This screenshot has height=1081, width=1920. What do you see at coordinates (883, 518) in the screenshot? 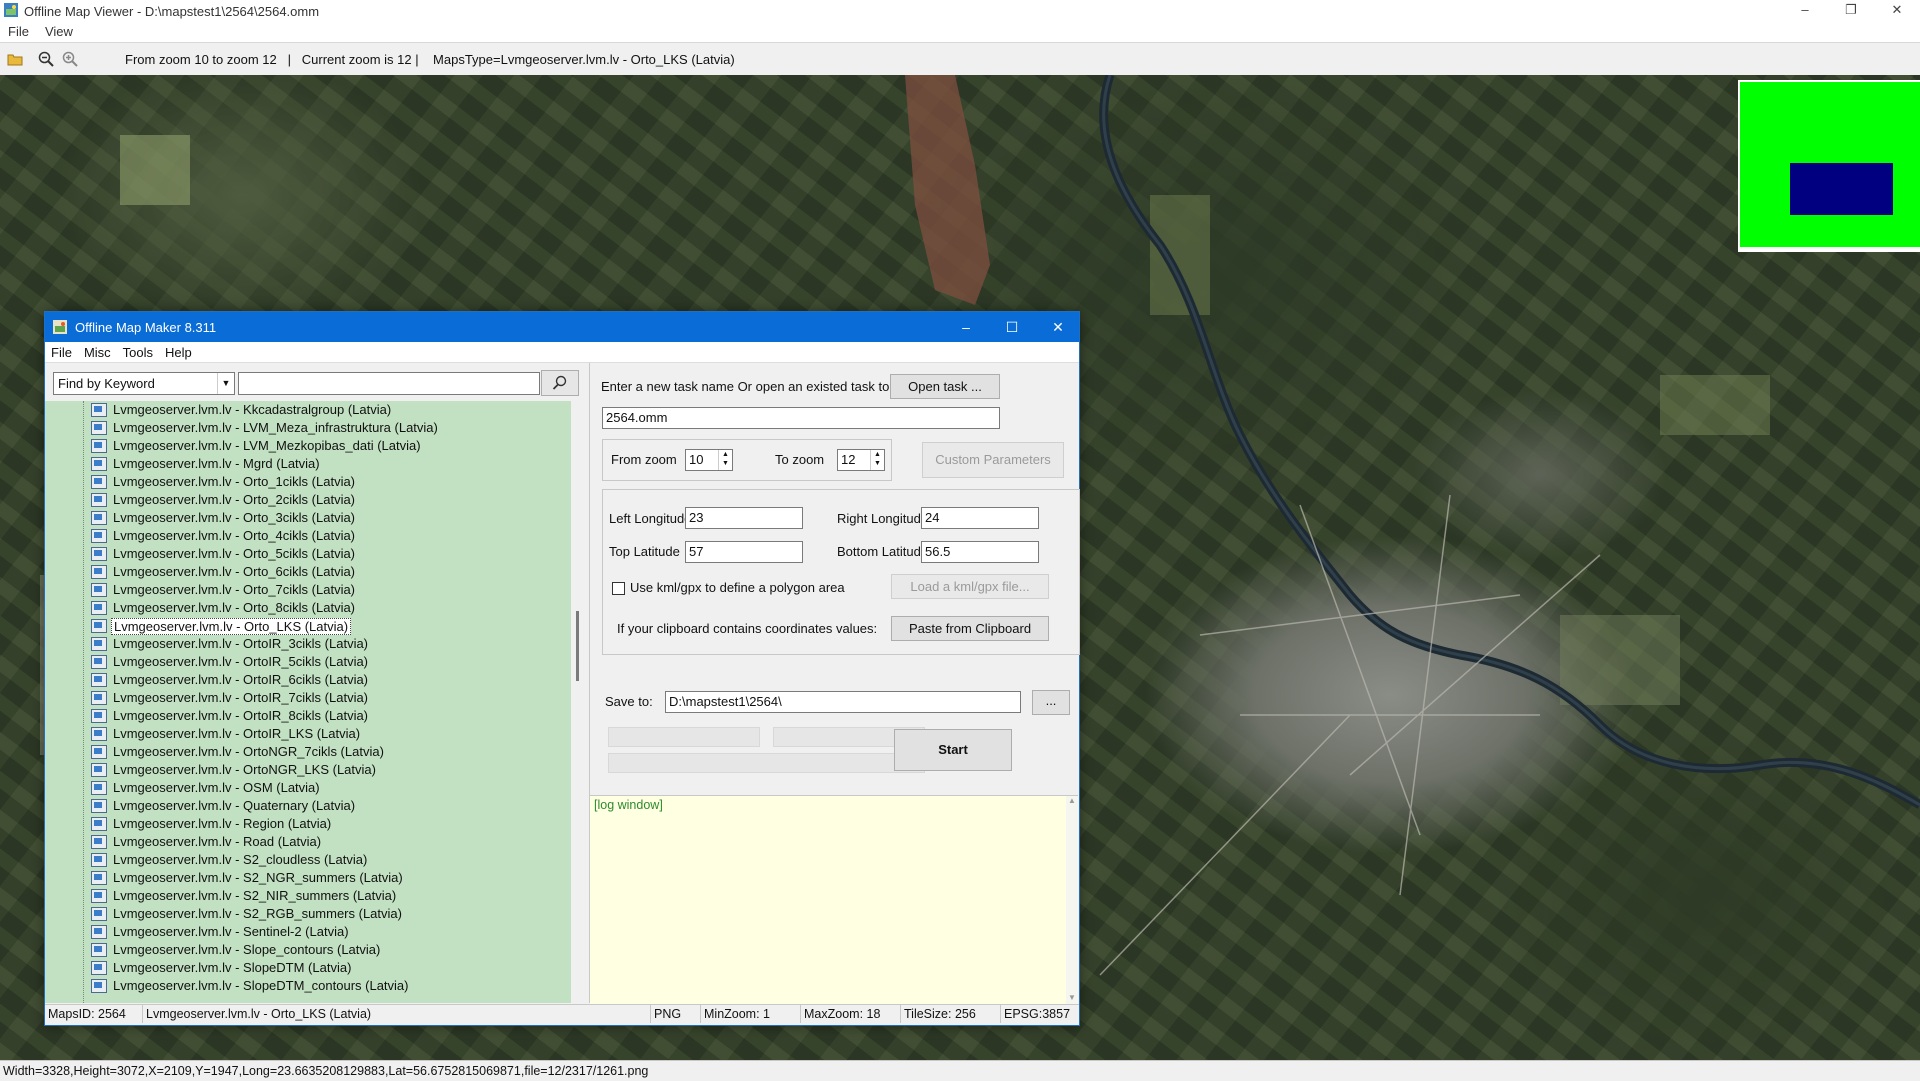
I see `right-longitude-label: Right Longitude` at bounding box center [883, 518].